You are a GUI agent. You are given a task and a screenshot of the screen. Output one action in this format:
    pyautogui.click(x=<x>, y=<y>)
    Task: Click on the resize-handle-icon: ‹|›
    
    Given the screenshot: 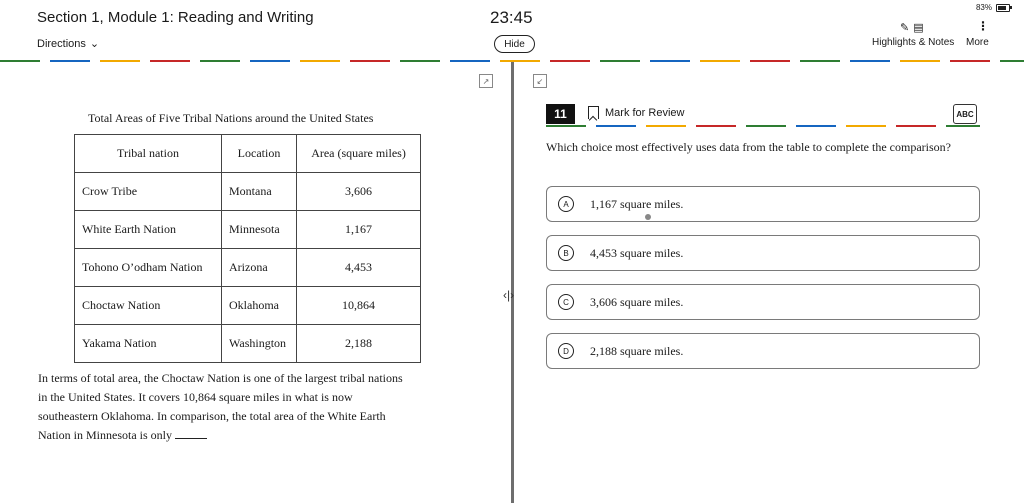 What is the action you would take?
    pyautogui.click(x=508, y=295)
    